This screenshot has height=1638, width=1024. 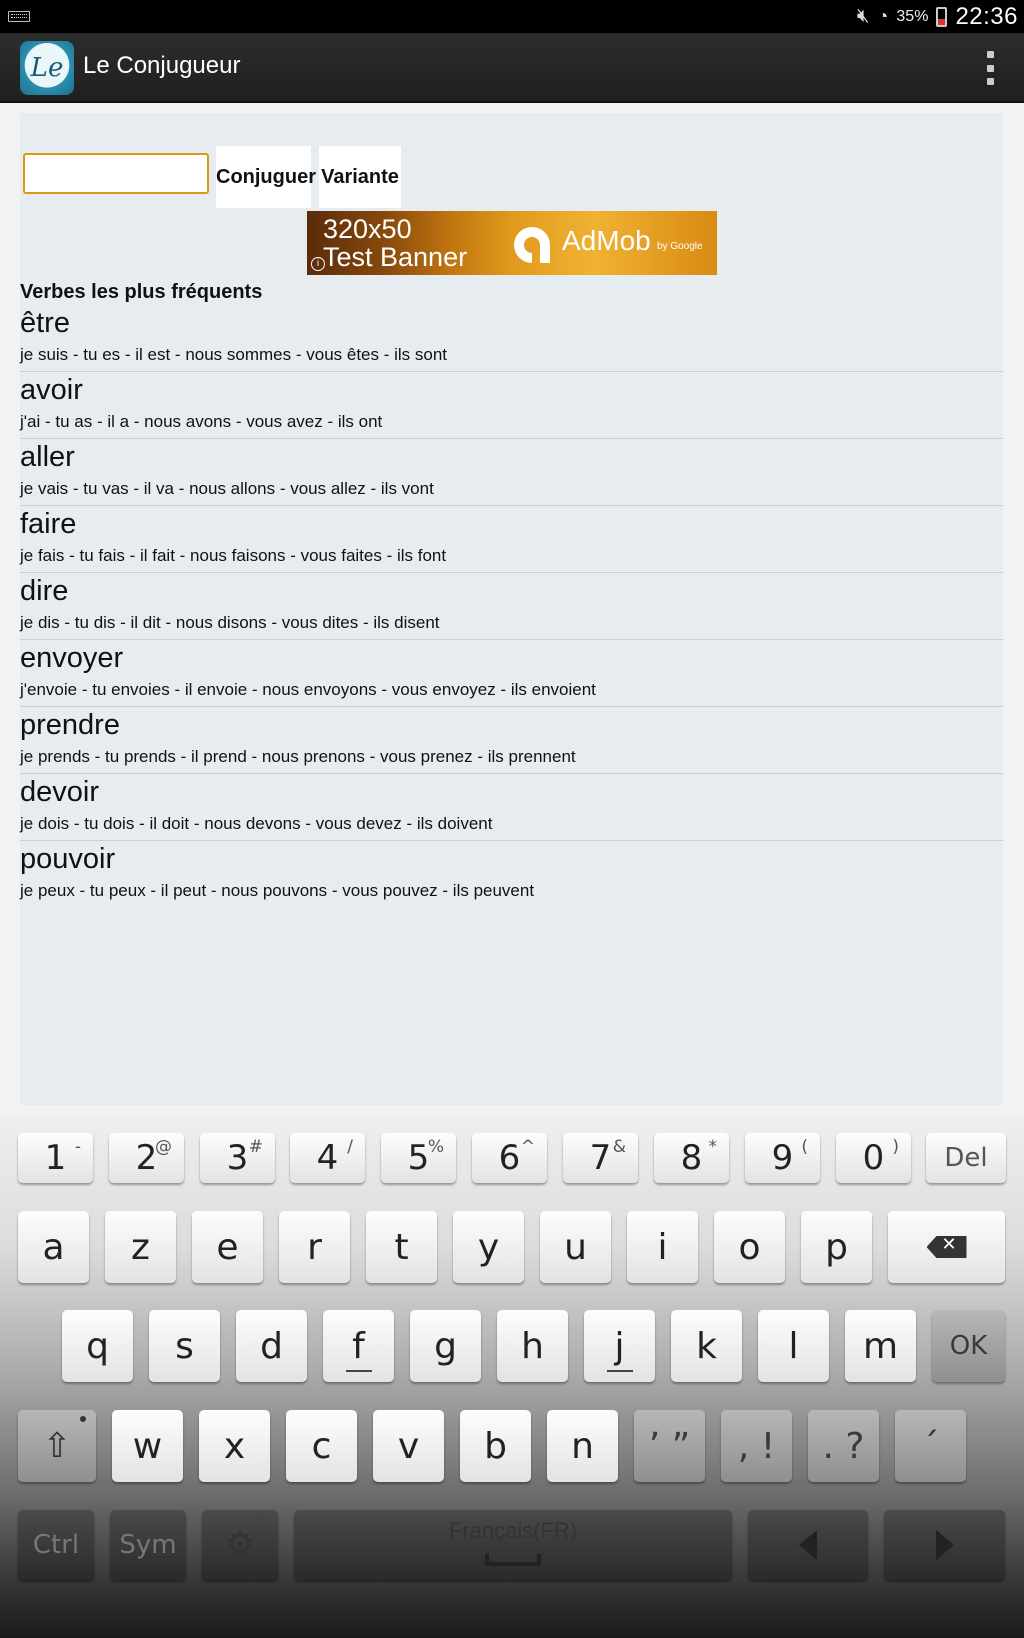 What do you see at coordinates (968, 1346) in the screenshot?
I see `ok-key: OK` at bounding box center [968, 1346].